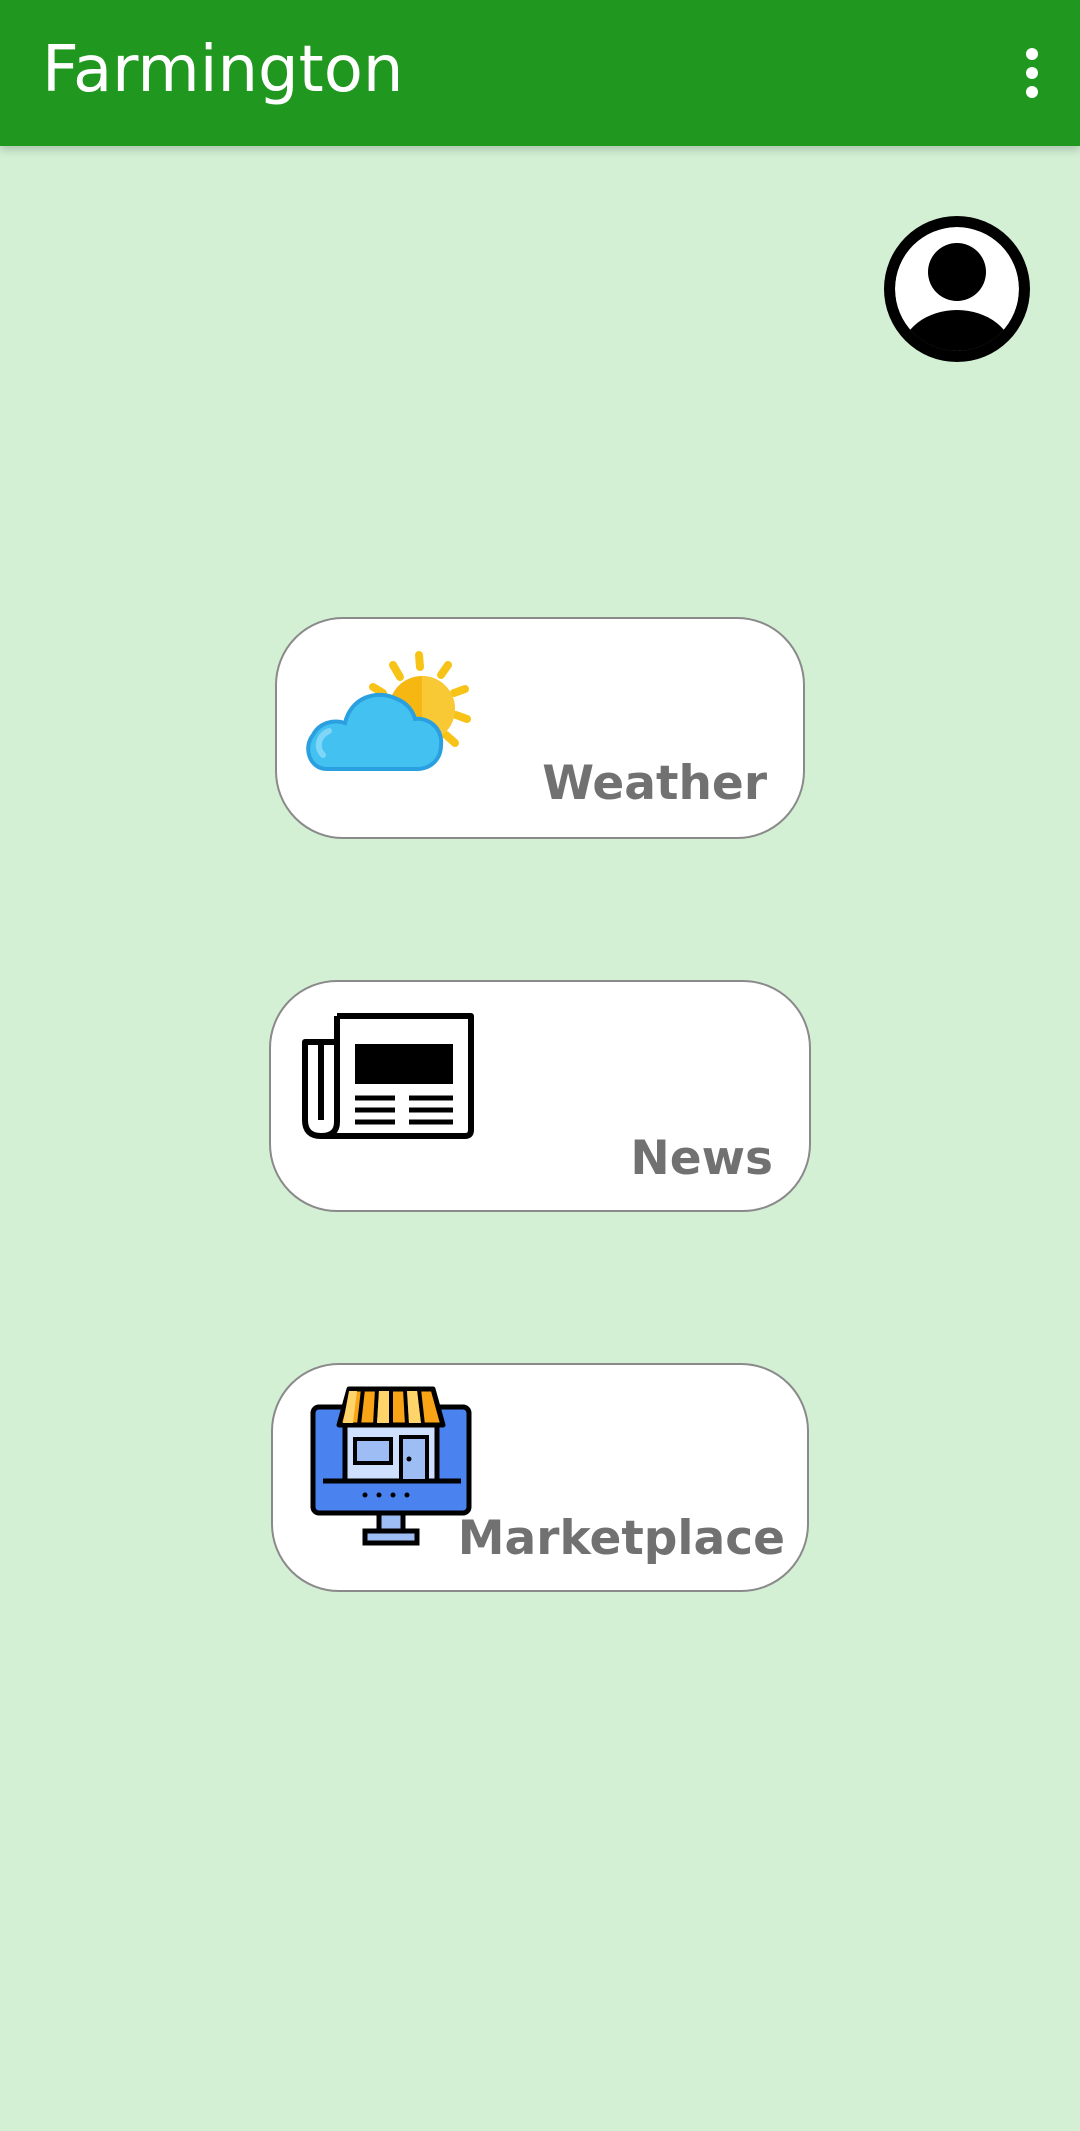  I want to click on weather-label: Weather, so click(654, 783).